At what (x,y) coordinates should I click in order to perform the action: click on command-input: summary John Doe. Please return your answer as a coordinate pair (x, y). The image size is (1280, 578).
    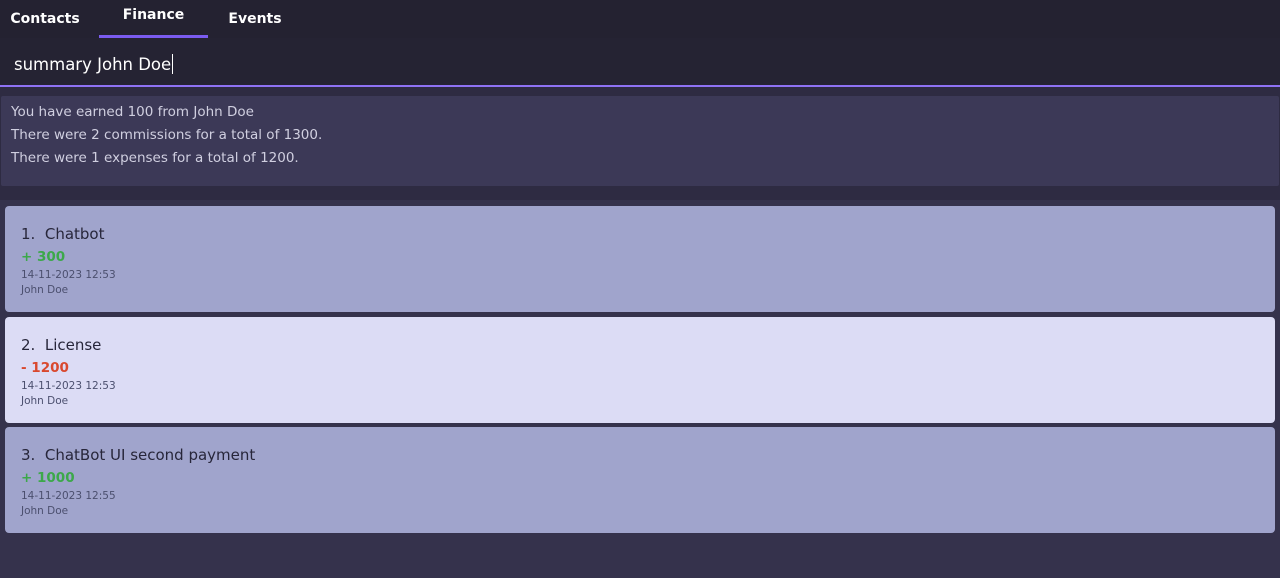
    Looking at the image, I should click on (94, 64).